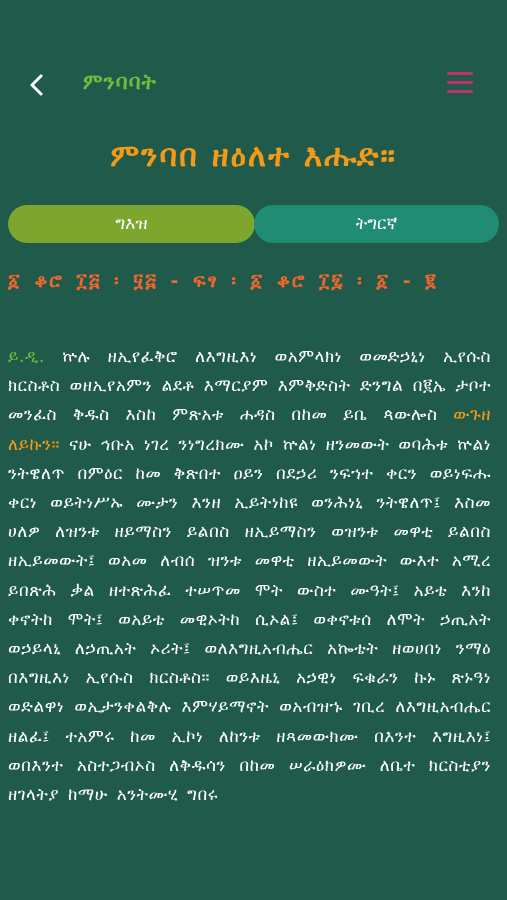 This screenshot has height=900, width=507. Describe the element at coordinates (223, 281) in the screenshot. I see `verse-reference: ፩ ቆሮ ፲፭ ፡ ፶፭ - ፍፃ ፡ ፩ ቆሮ ፲፯ ፡ ፩ - ፪` at that location.